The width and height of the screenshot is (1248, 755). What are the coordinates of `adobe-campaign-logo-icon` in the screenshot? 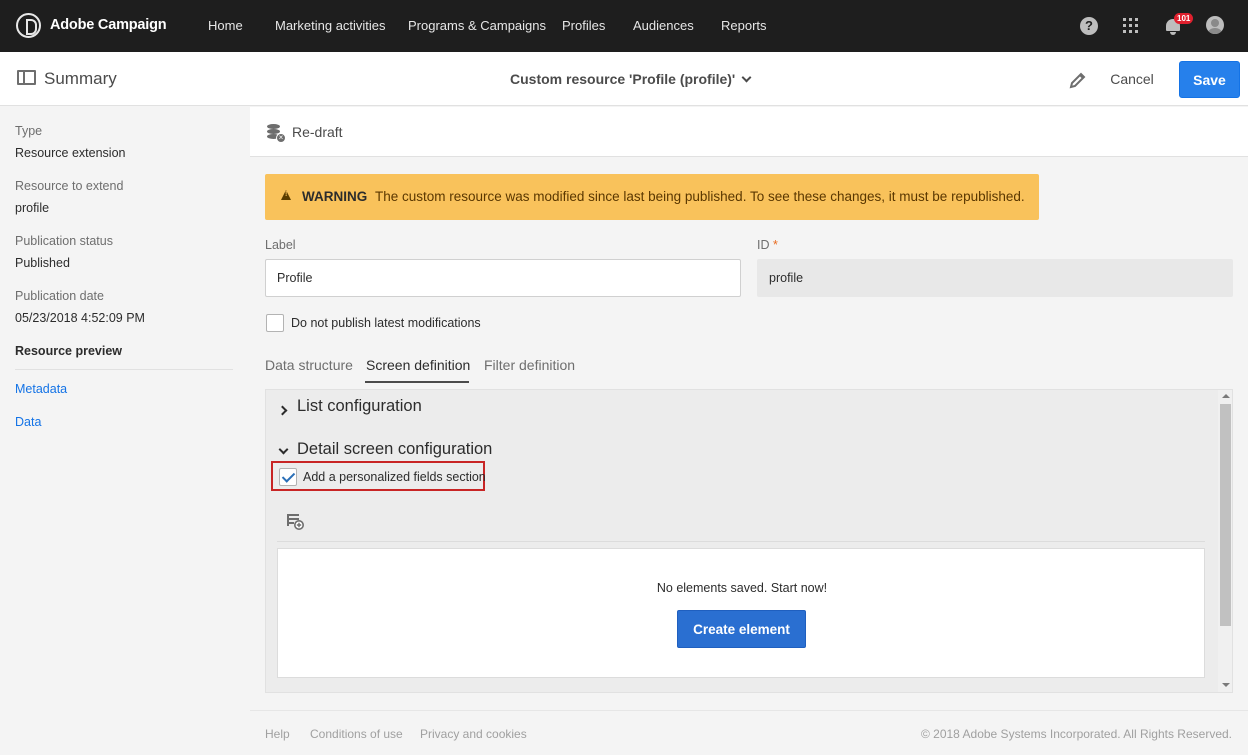 It's located at (28, 25).